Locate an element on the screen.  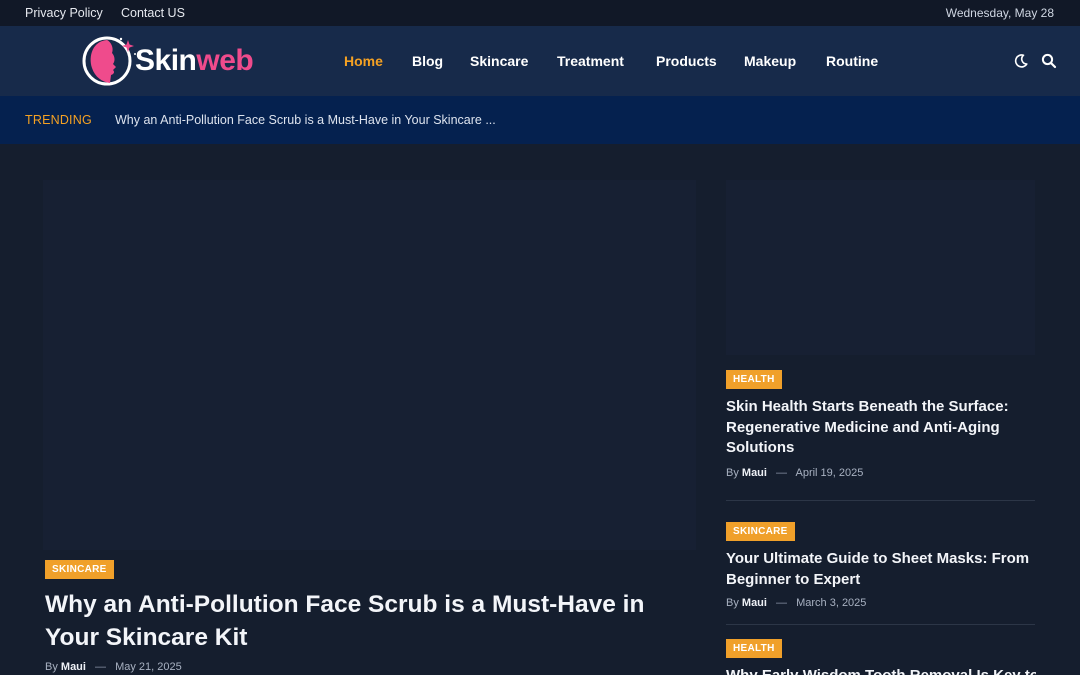
side-post-2-category-badge: SKINCARE is located at coordinates (760, 531).